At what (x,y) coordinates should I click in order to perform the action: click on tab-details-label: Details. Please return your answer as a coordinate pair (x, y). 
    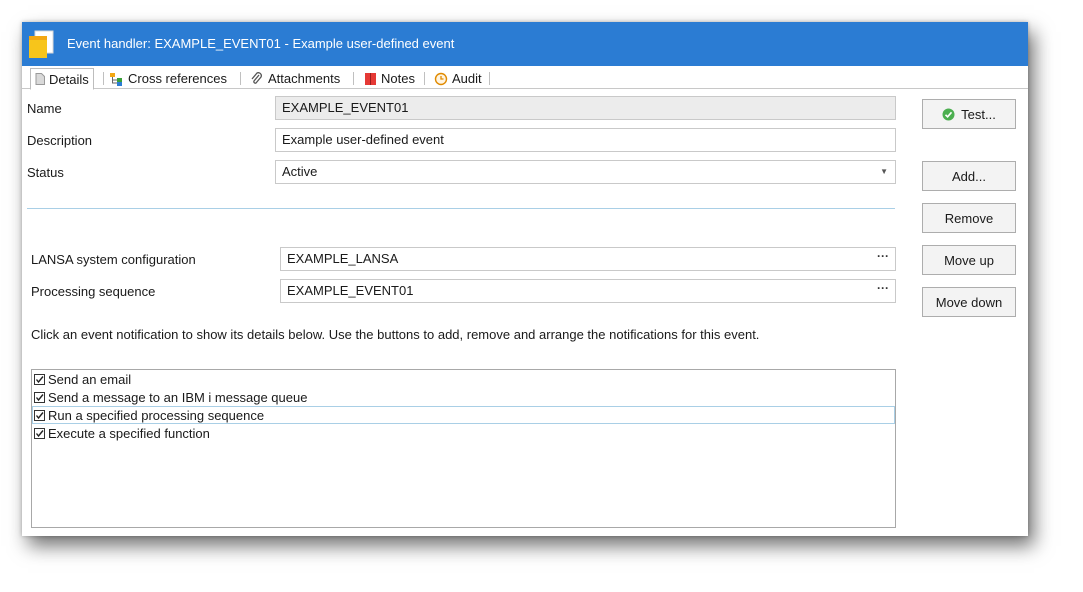
    Looking at the image, I should click on (69, 79).